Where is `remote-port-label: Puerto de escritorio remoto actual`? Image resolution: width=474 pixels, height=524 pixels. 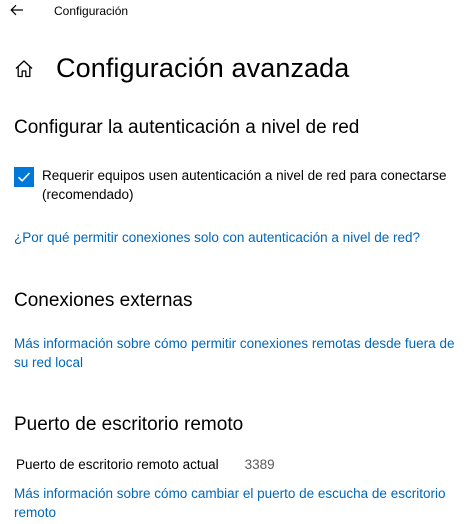 remote-port-label: Puerto de escritorio remoto actual is located at coordinates (117, 464).